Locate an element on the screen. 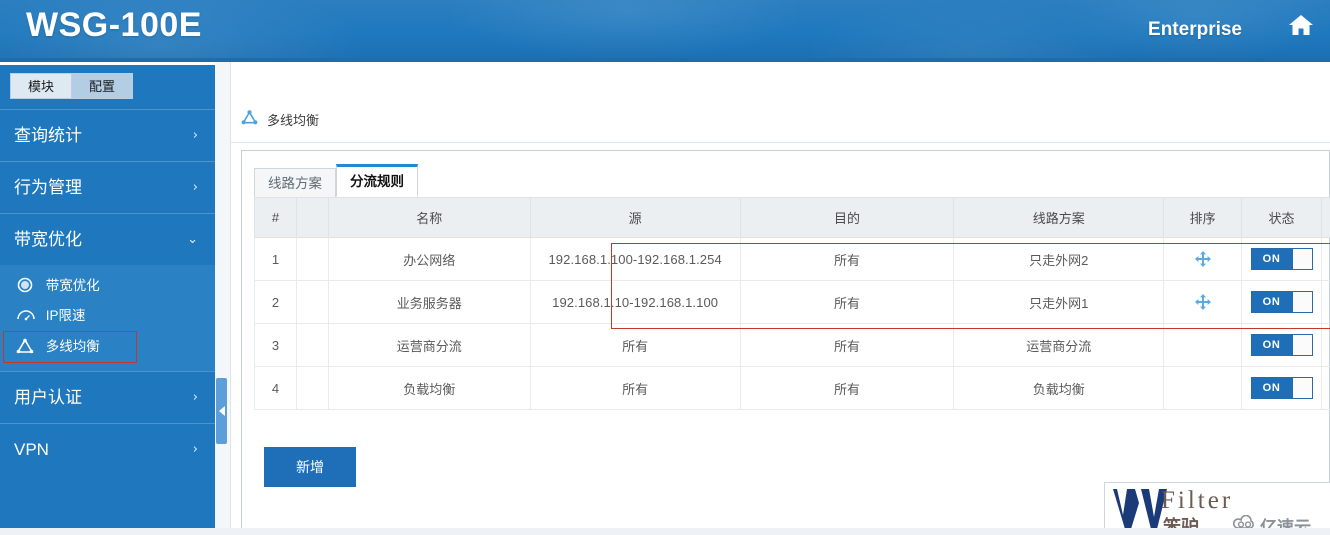  cell-name: 负载均衡 is located at coordinates (429, 388).